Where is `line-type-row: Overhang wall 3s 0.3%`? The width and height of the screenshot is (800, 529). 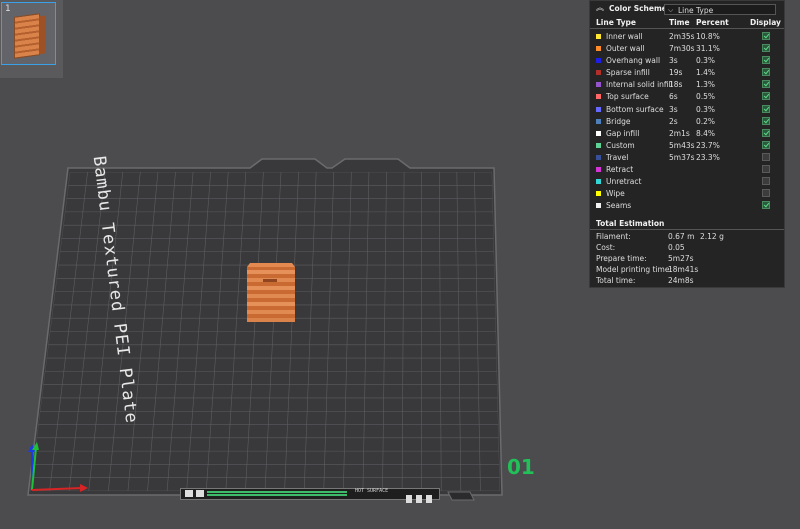
line-type-row: Overhang wall 3s 0.3% is located at coordinates (687, 61).